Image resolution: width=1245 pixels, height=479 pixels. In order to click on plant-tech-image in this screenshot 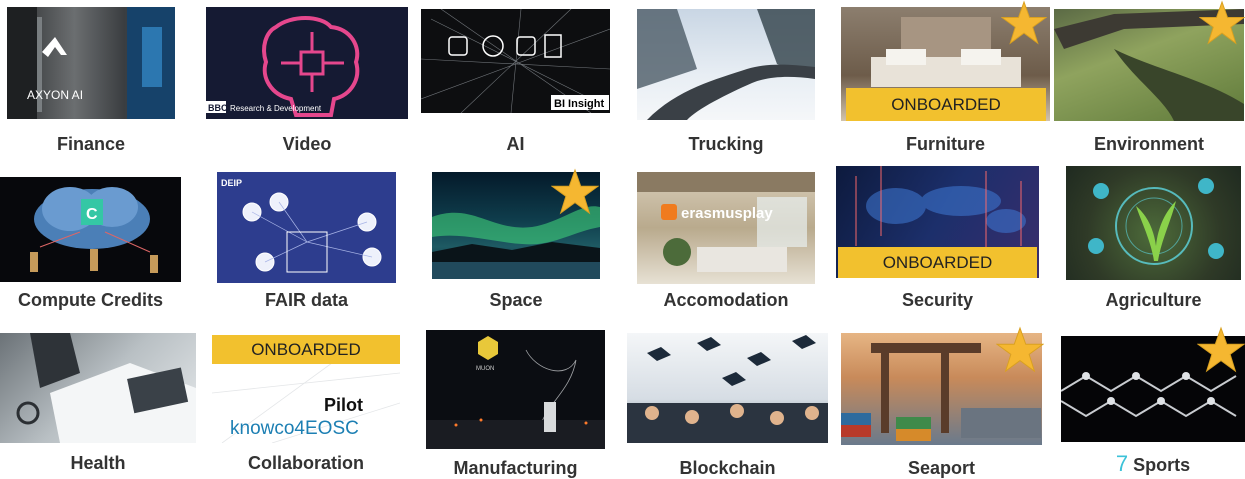, I will do `click(1156, 221)`.